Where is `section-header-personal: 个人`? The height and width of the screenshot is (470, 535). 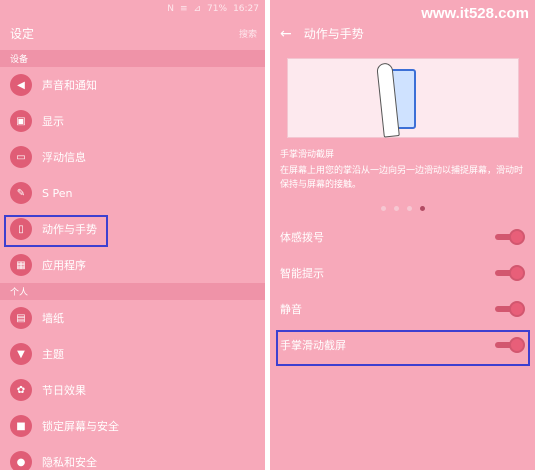
section-header-personal: 个人 is located at coordinates (132, 291).